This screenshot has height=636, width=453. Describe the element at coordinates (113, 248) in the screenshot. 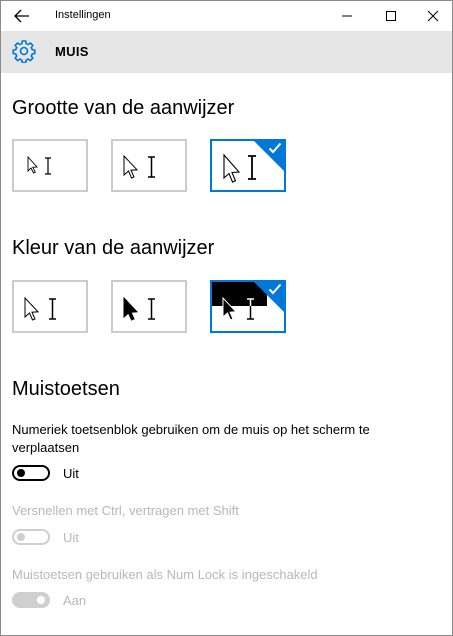

I see `pointer-color-heading: Kleur van de aanwijzer` at that location.